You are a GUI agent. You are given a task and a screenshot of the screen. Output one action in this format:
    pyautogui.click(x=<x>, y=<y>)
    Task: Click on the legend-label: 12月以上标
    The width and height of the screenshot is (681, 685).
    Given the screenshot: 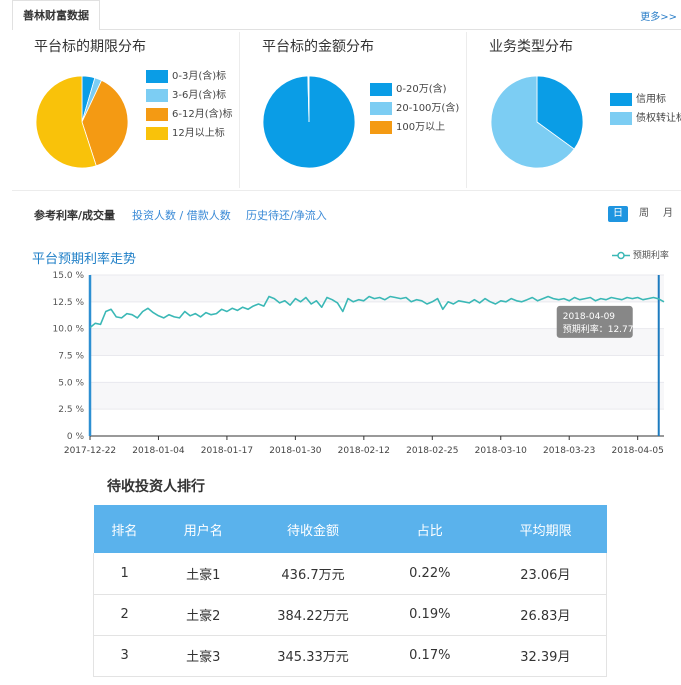 What is the action you would take?
    pyautogui.click(x=198, y=133)
    